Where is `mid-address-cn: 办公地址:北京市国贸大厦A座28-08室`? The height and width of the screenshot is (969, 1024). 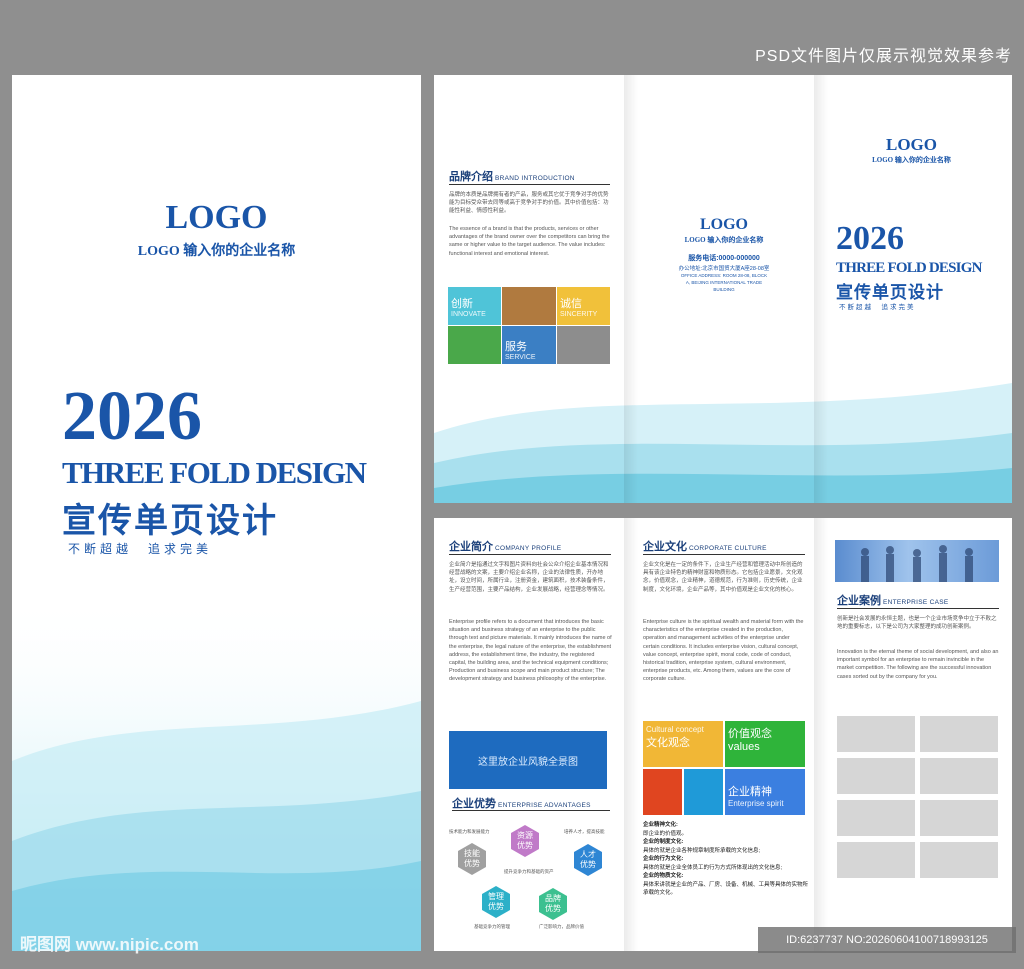 mid-address-cn: 办公地址:北京市国贸大厦A座28-08室 is located at coordinates (724, 269).